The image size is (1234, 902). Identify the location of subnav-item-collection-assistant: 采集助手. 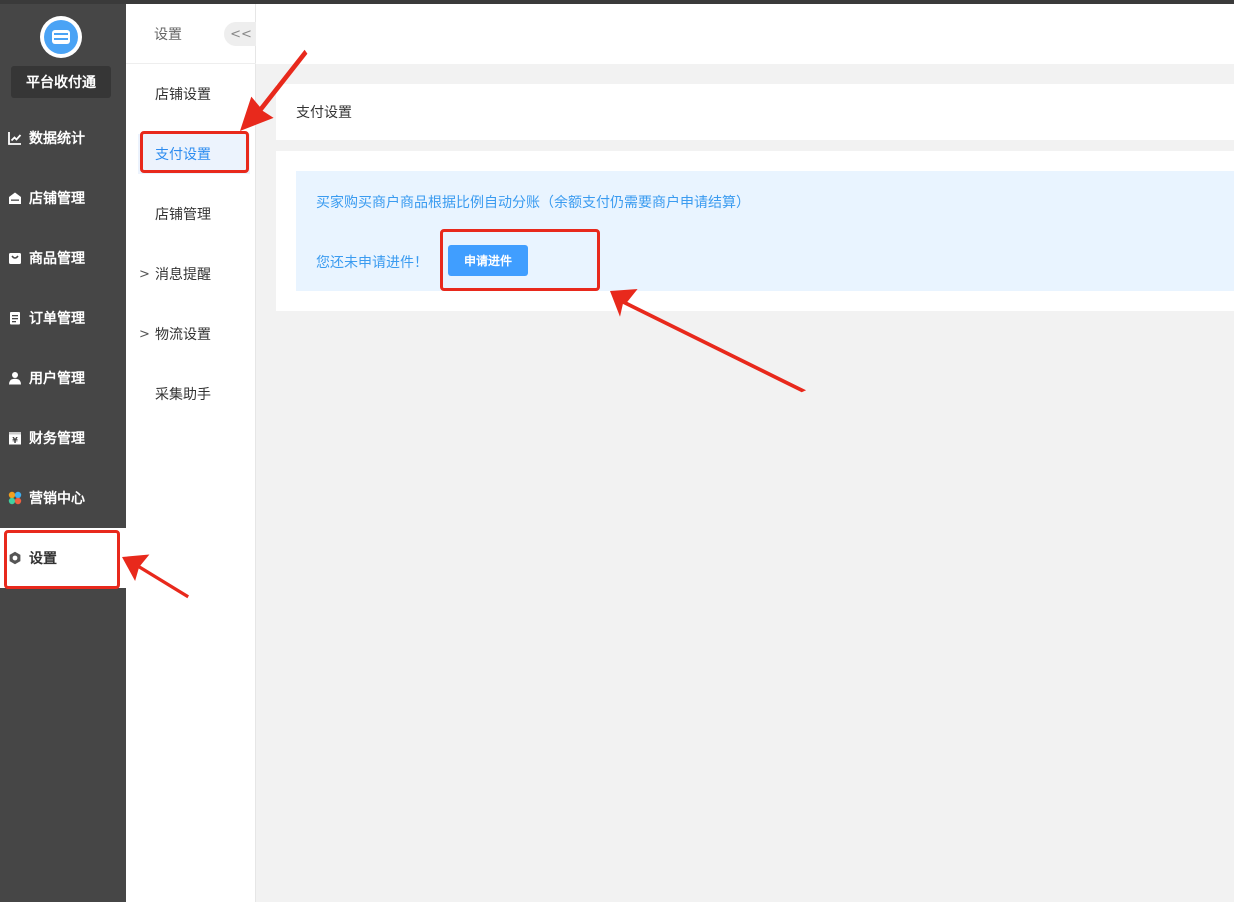
(191, 394).